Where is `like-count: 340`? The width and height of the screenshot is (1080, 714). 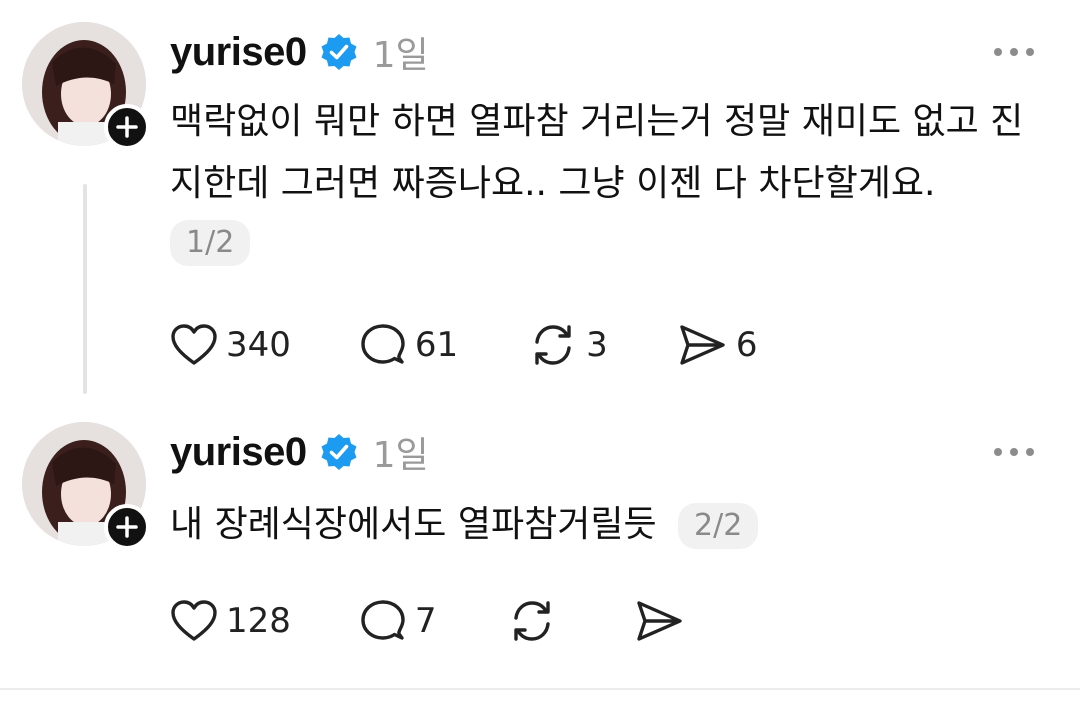
like-count: 340 is located at coordinates (258, 345).